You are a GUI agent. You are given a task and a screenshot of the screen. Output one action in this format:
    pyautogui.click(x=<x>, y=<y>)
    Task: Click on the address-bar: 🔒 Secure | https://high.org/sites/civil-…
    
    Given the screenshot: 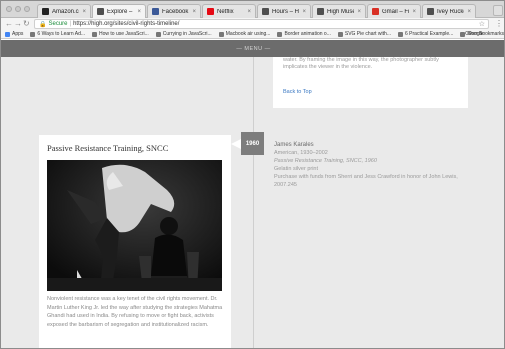 What is the action you would take?
    pyautogui.click(x=261, y=24)
    